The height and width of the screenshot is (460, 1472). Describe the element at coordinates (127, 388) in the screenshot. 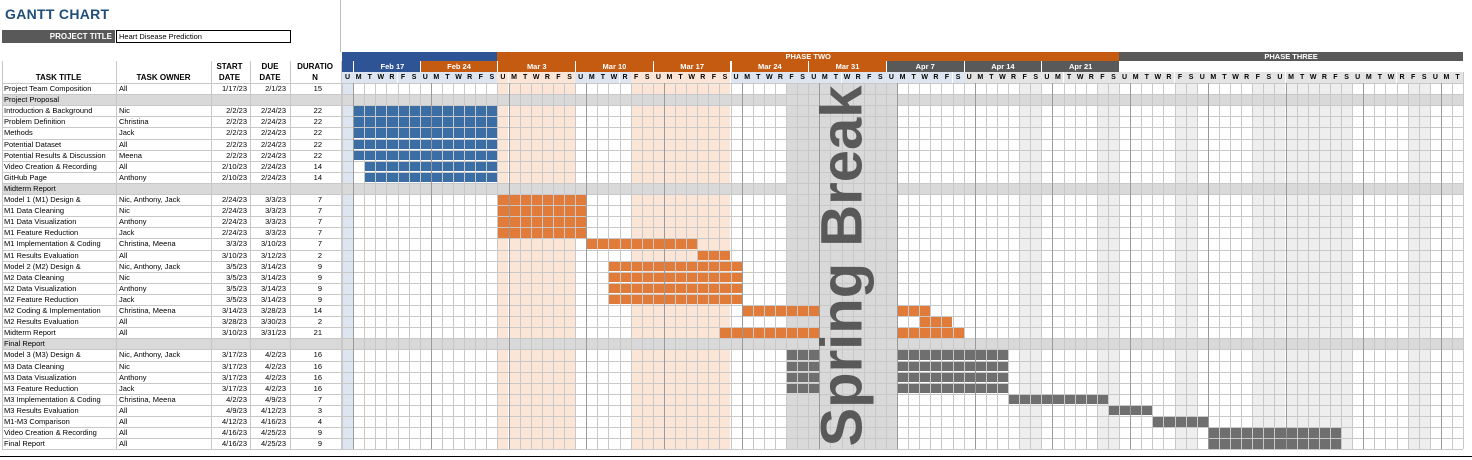

I see `row-task-owner: Jack` at that location.